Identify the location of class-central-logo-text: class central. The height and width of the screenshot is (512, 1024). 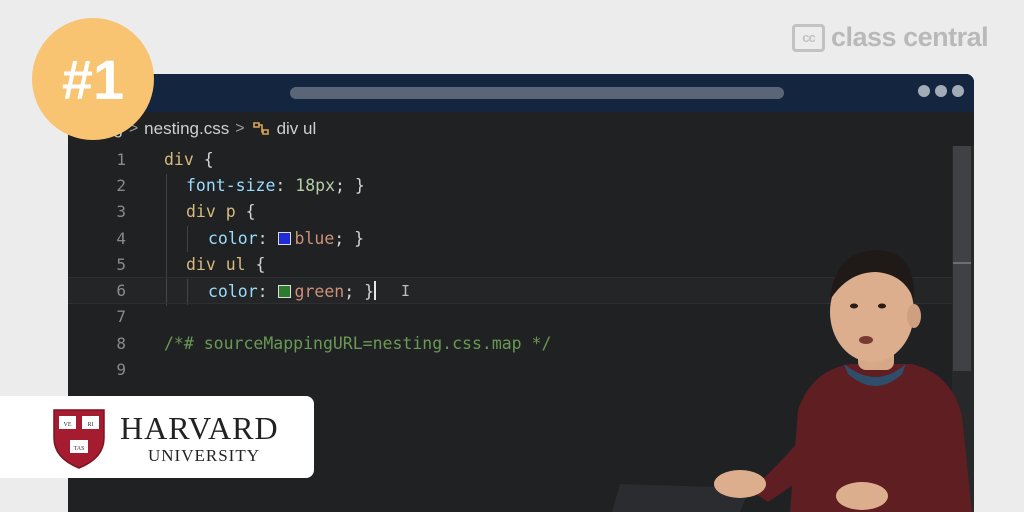
(910, 37).